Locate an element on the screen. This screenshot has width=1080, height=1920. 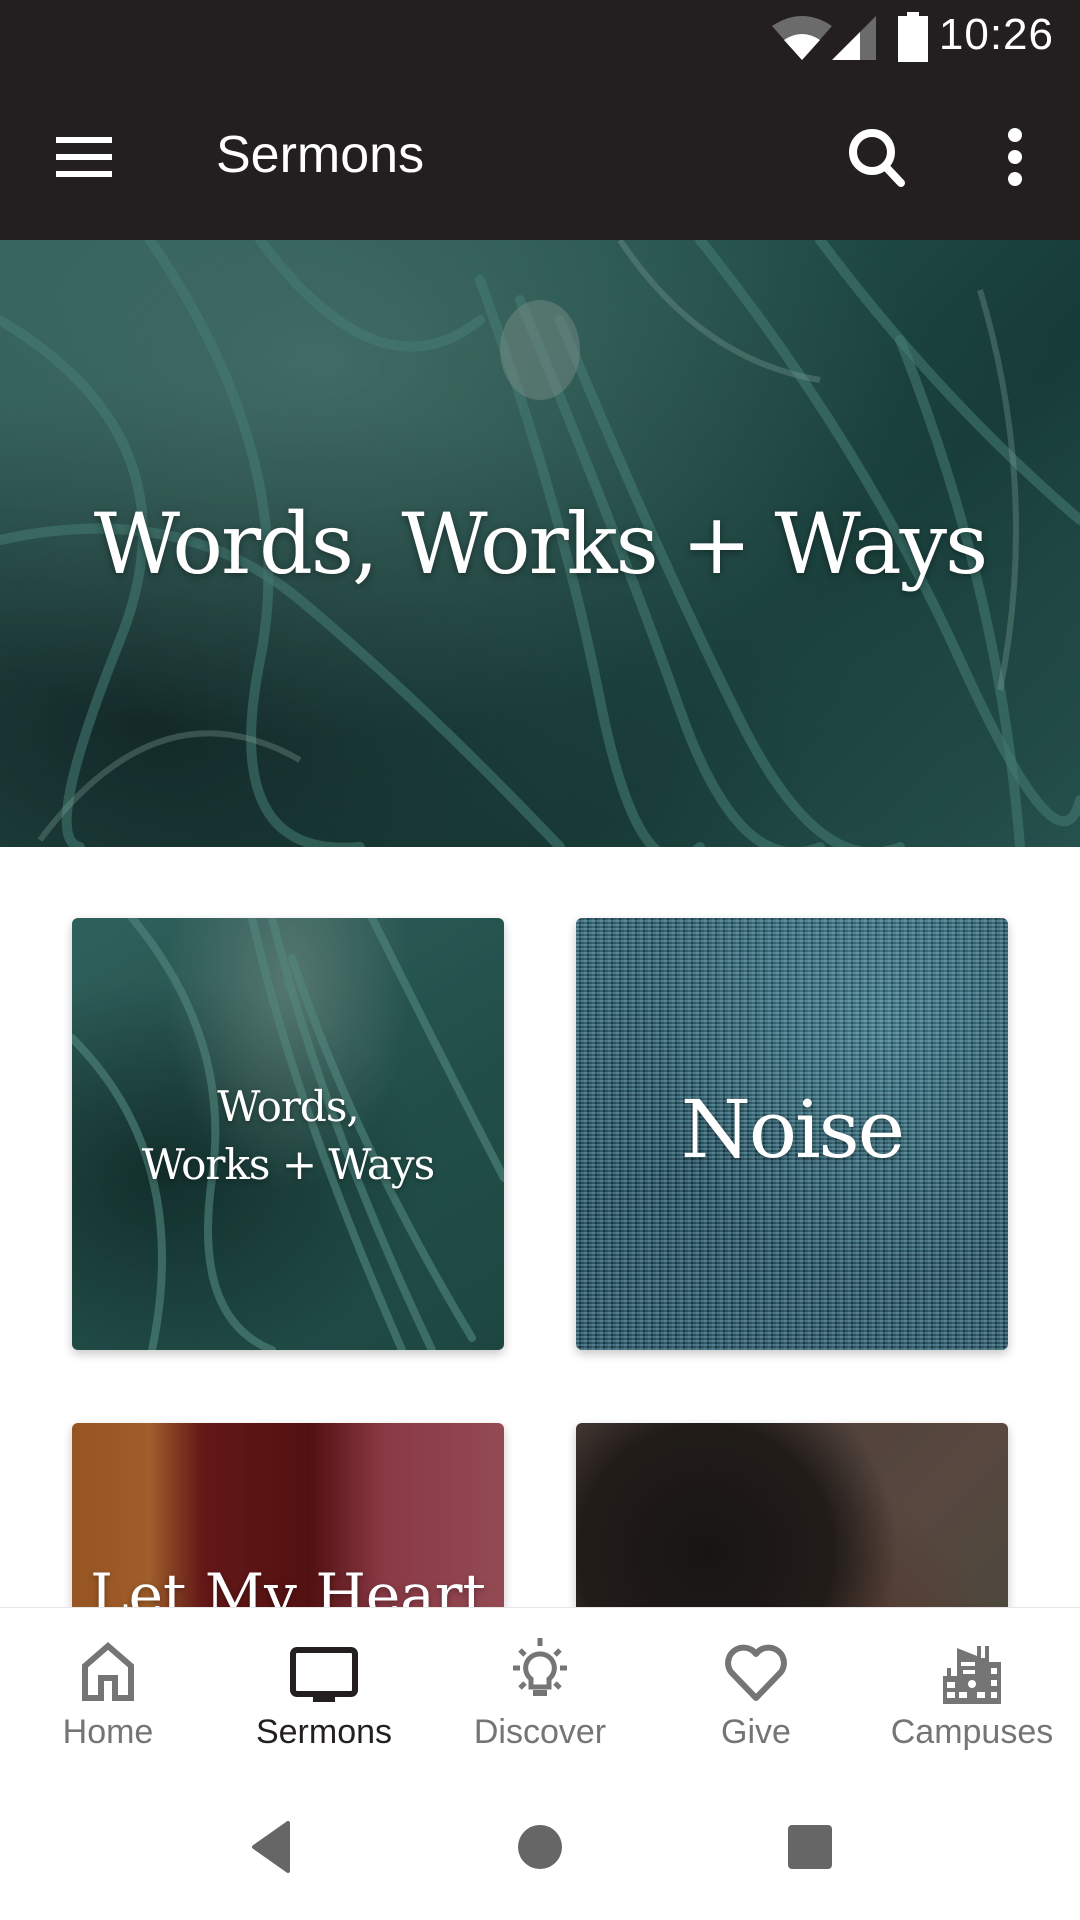
tv-icon is located at coordinates (324, 1674).